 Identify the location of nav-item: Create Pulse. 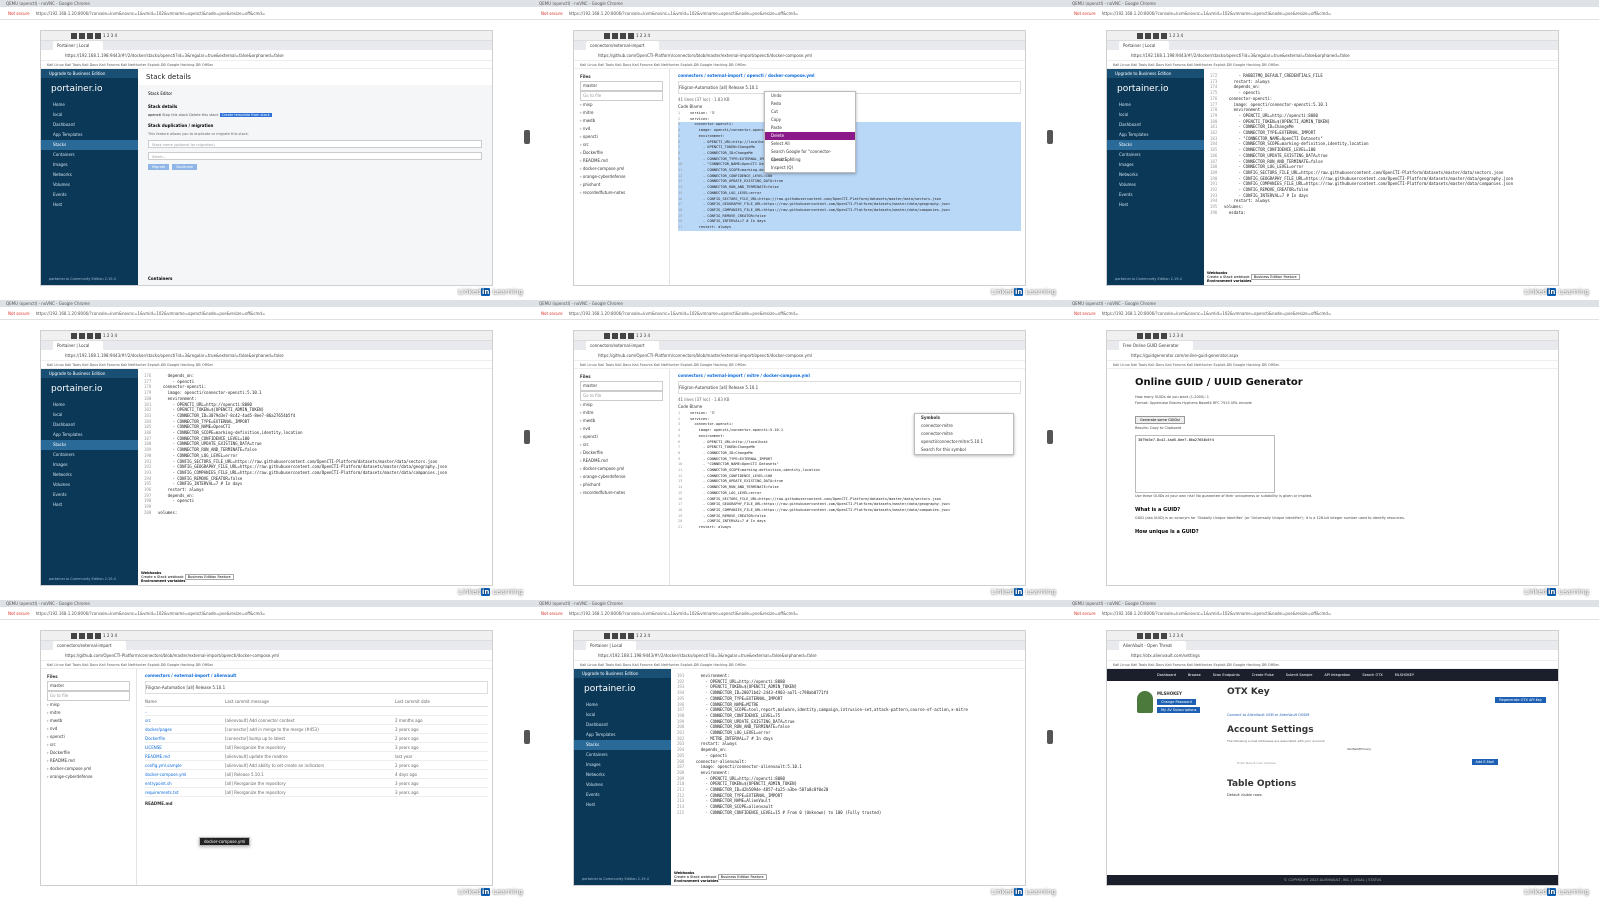
(1263, 675).